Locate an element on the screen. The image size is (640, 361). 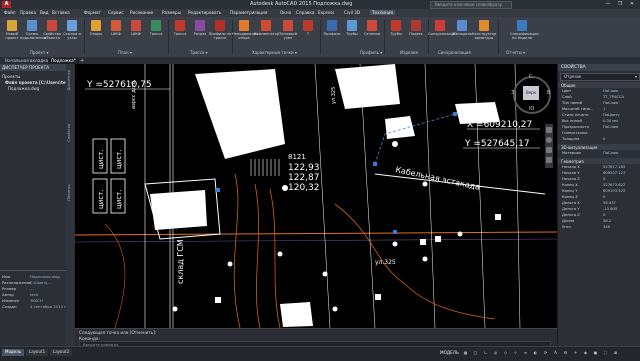
navigation-bar is located at coordinates (549, 146).